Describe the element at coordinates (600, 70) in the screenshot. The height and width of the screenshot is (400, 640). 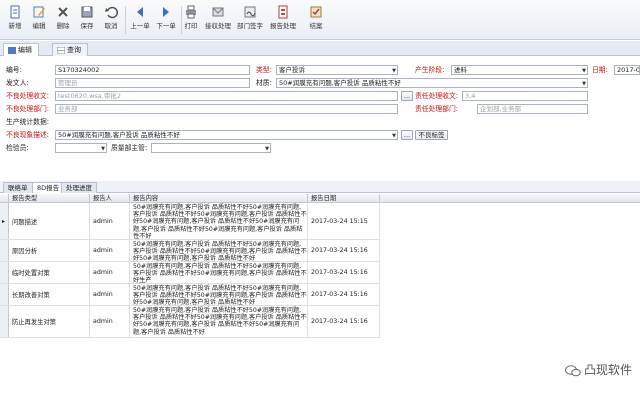
I see `date-label: 日期:` at that location.